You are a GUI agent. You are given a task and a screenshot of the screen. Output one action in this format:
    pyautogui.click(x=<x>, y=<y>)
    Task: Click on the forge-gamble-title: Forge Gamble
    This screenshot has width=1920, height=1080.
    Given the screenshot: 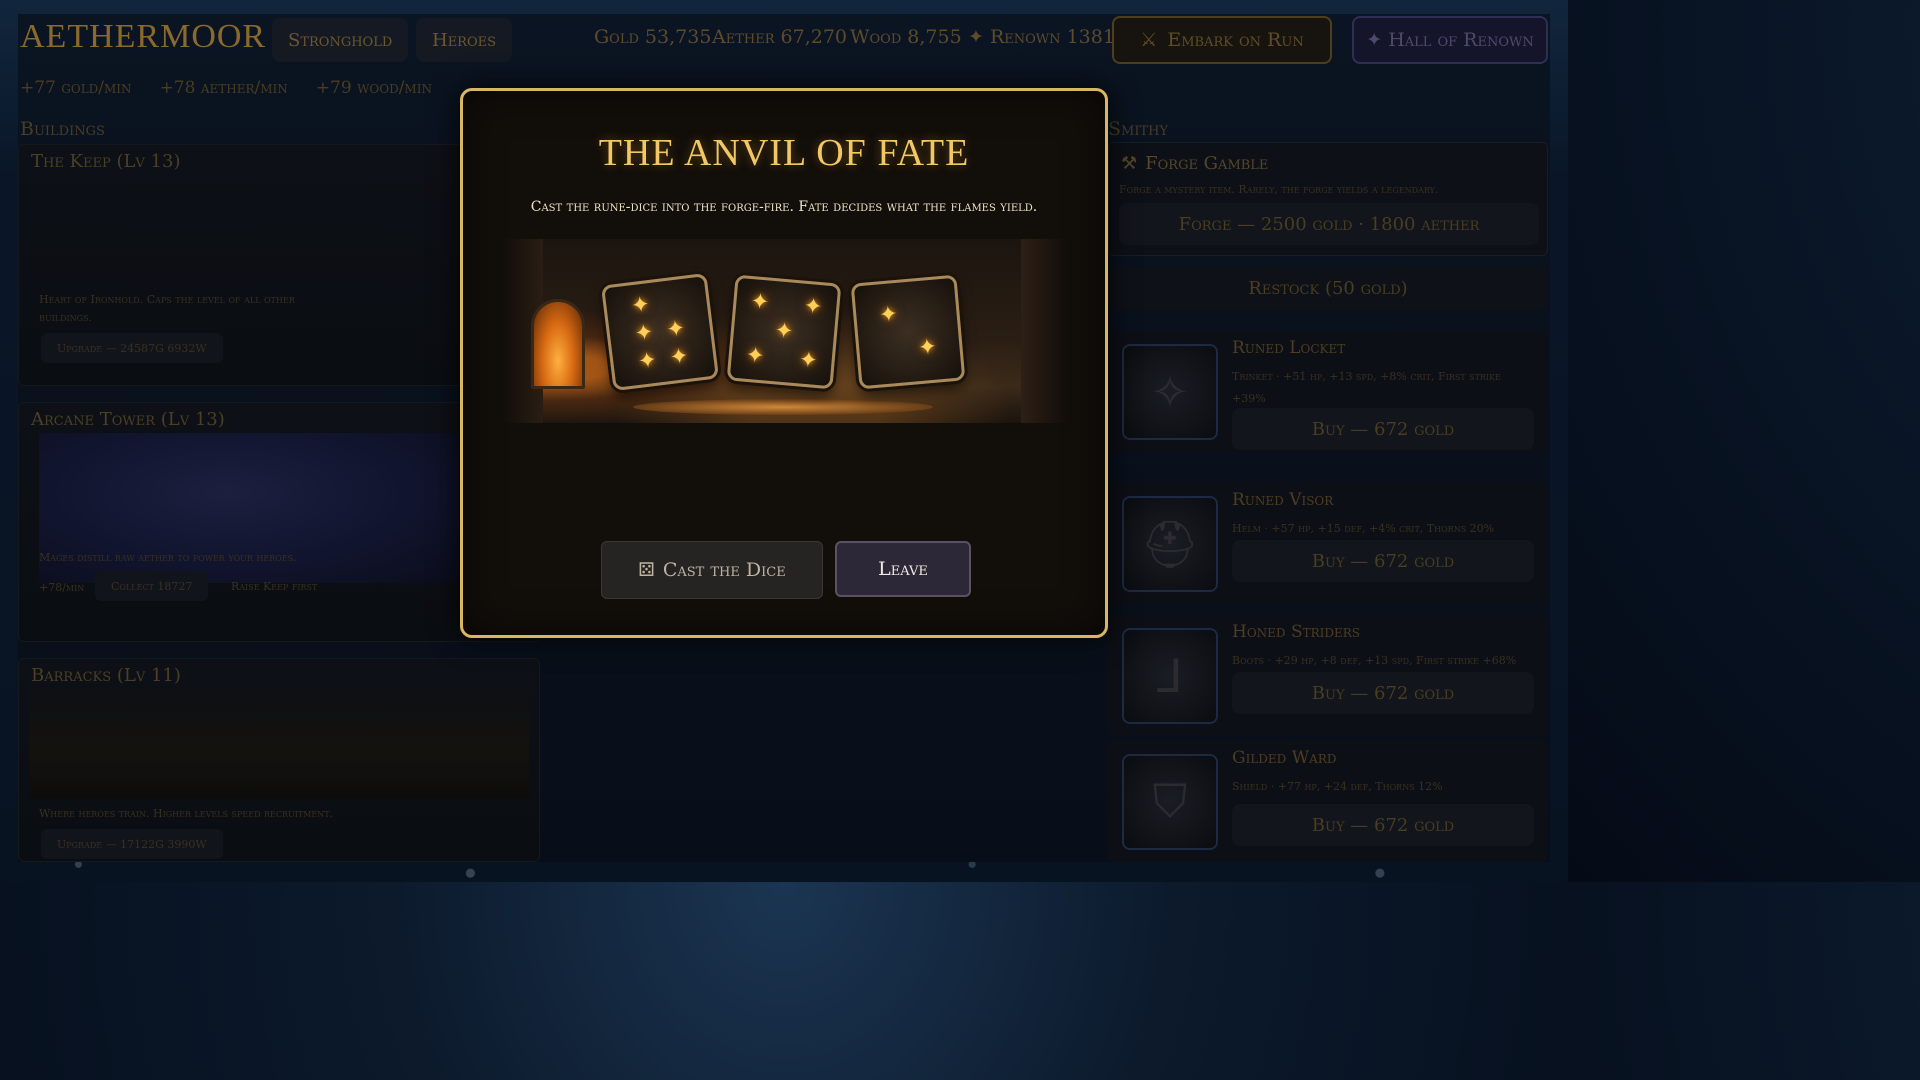 What is the action you would take?
    pyautogui.click(x=1207, y=163)
    